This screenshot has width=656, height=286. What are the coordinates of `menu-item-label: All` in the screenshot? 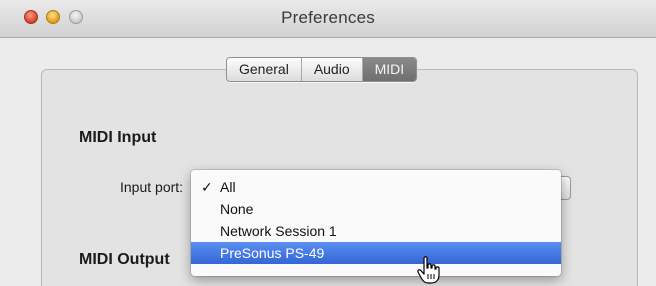 It's located at (228, 187).